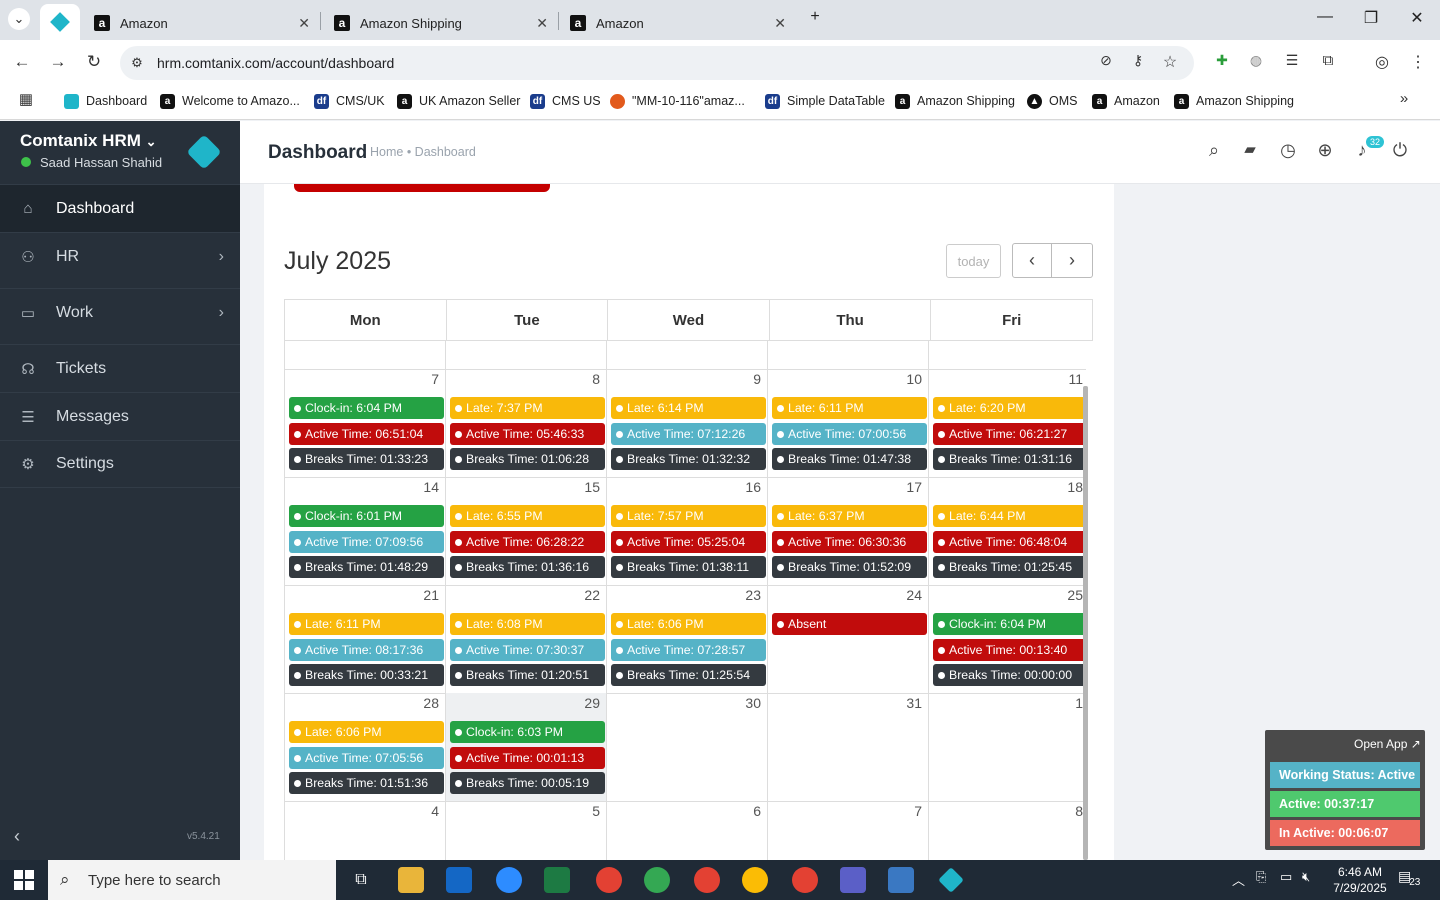  What do you see at coordinates (1325, 150) in the screenshot?
I see `add-circle-icon: ⊕` at bounding box center [1325, 150].